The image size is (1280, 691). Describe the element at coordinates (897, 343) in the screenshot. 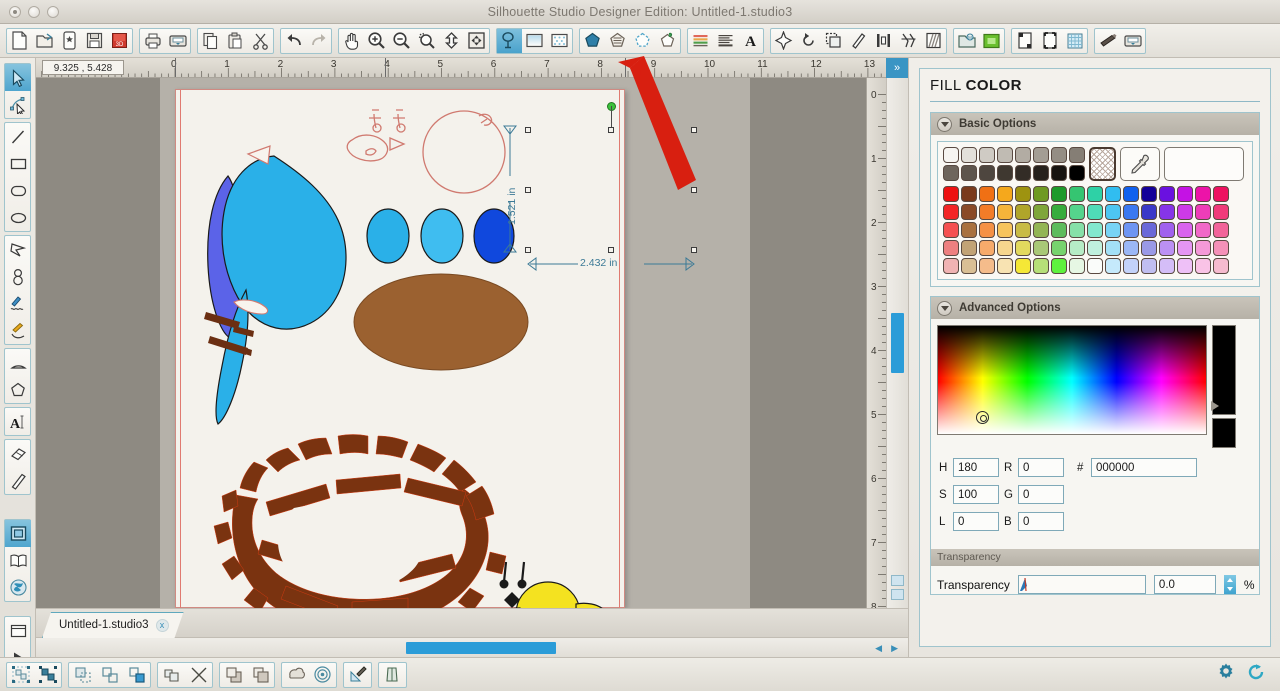

I see `vertical-scrollbar` at that location.